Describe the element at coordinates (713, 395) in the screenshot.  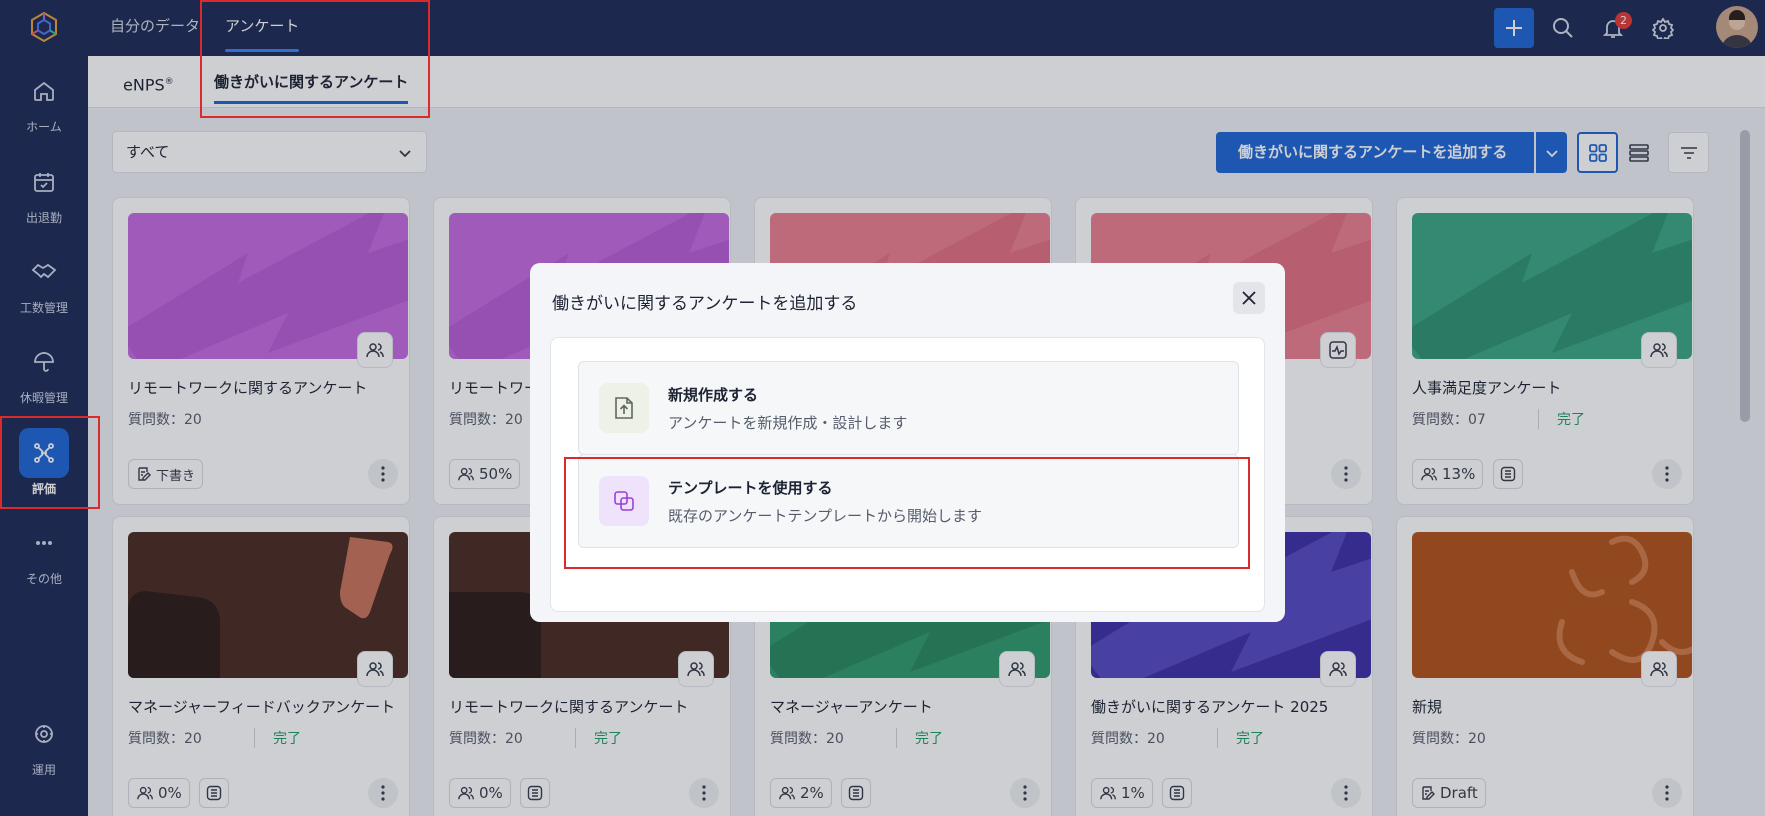
I see `option-title: 新規作成する` at that location.